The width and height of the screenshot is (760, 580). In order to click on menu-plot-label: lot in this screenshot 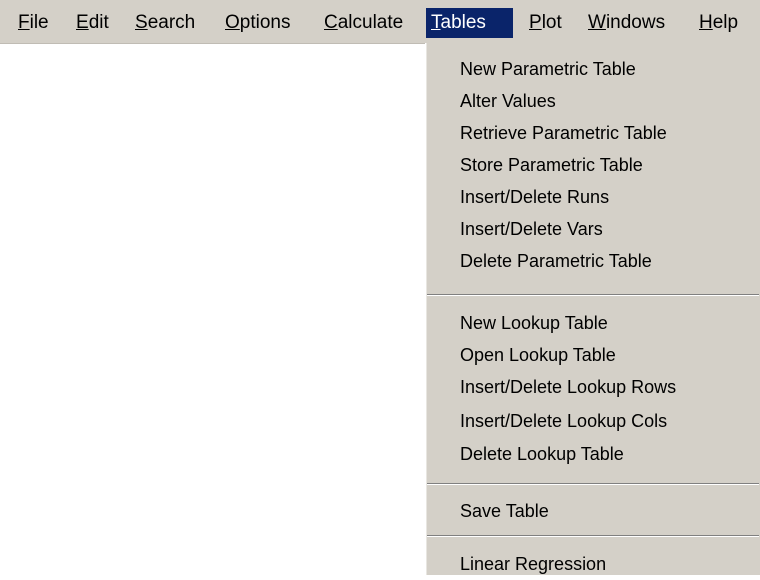, I will do `click(551, 22)`.